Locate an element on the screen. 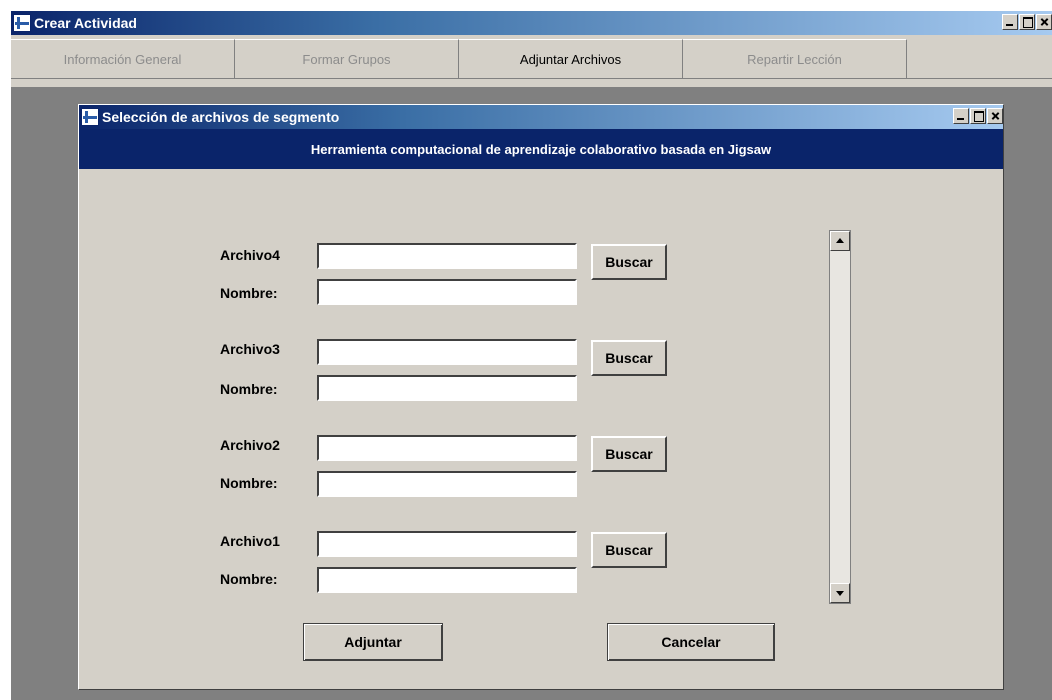 The width and height of the screenshot is (1052, 700). tab-bar-spacer is located at coordinates (979, 59).